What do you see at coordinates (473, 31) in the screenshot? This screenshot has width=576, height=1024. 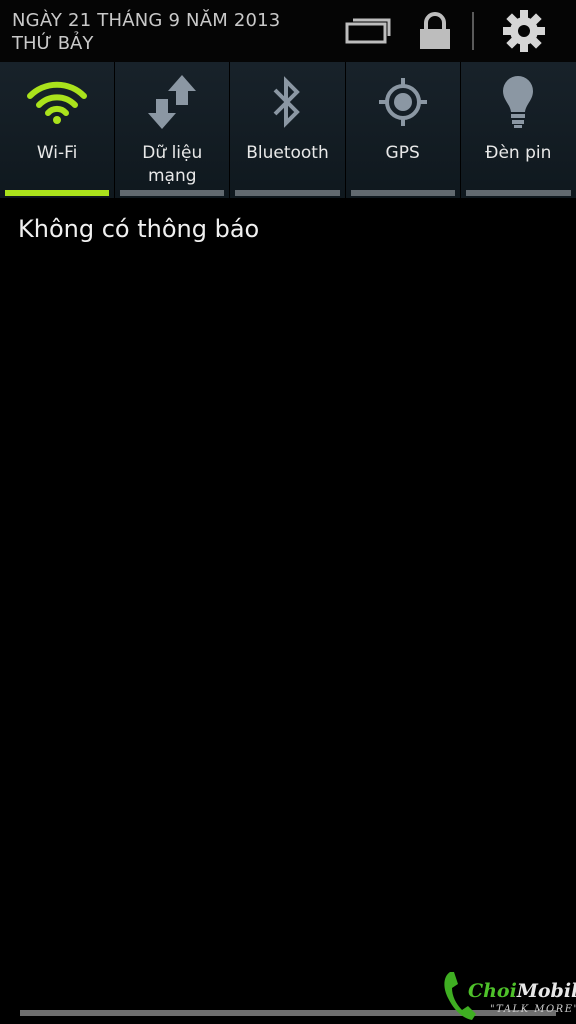 I see `header-divider` at bounding box center [473, 31].